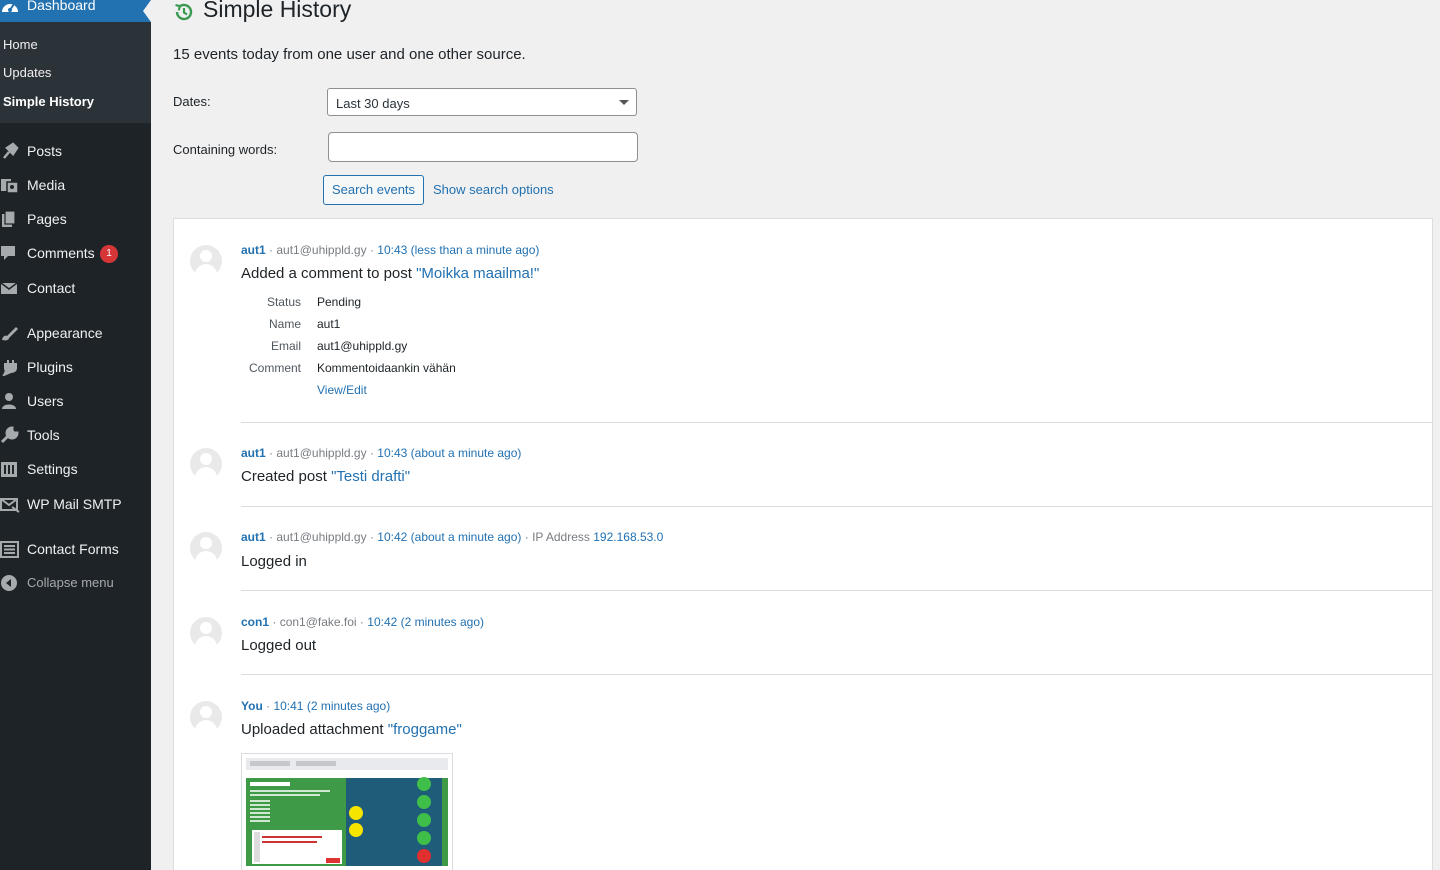 The width and height of the screenshot is (1440, 870). I want to click on media-icon, so click(10, 186).